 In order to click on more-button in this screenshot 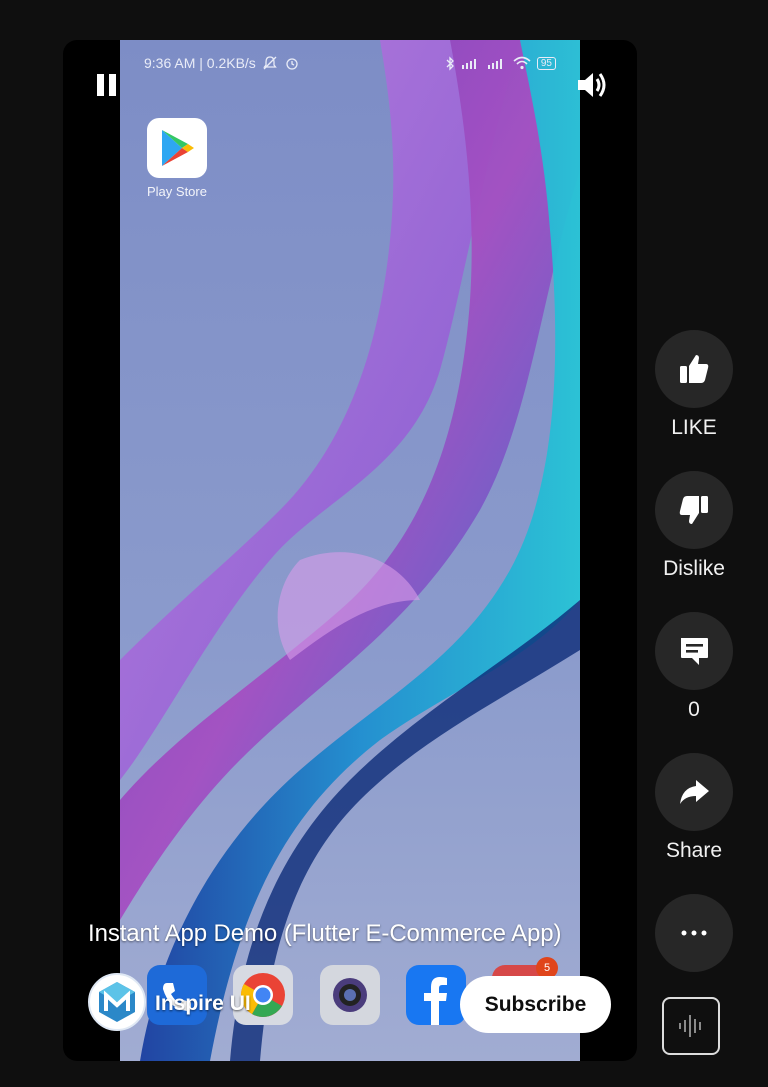, I will do `click(694, 933)`.